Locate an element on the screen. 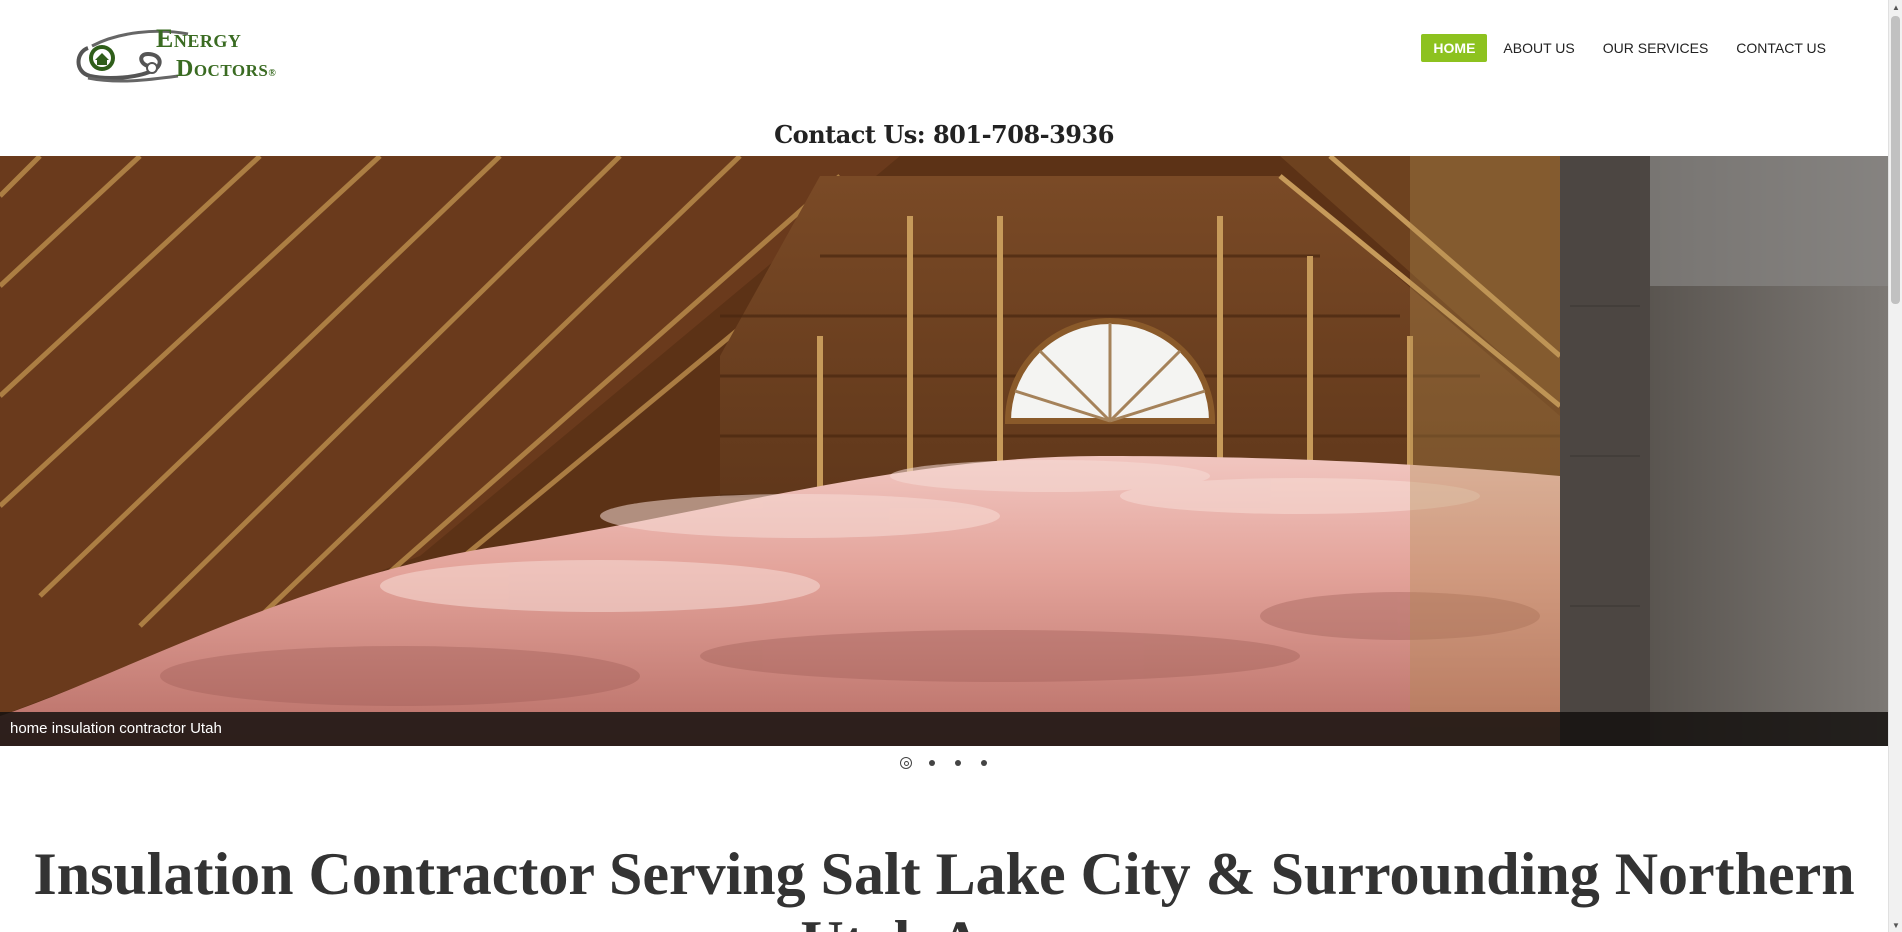 This screenshot has height=932, width=1902. main-nav: HOME ABOUT US OUR SERVICES CONTACT US is located at coordinates (1627, 48).